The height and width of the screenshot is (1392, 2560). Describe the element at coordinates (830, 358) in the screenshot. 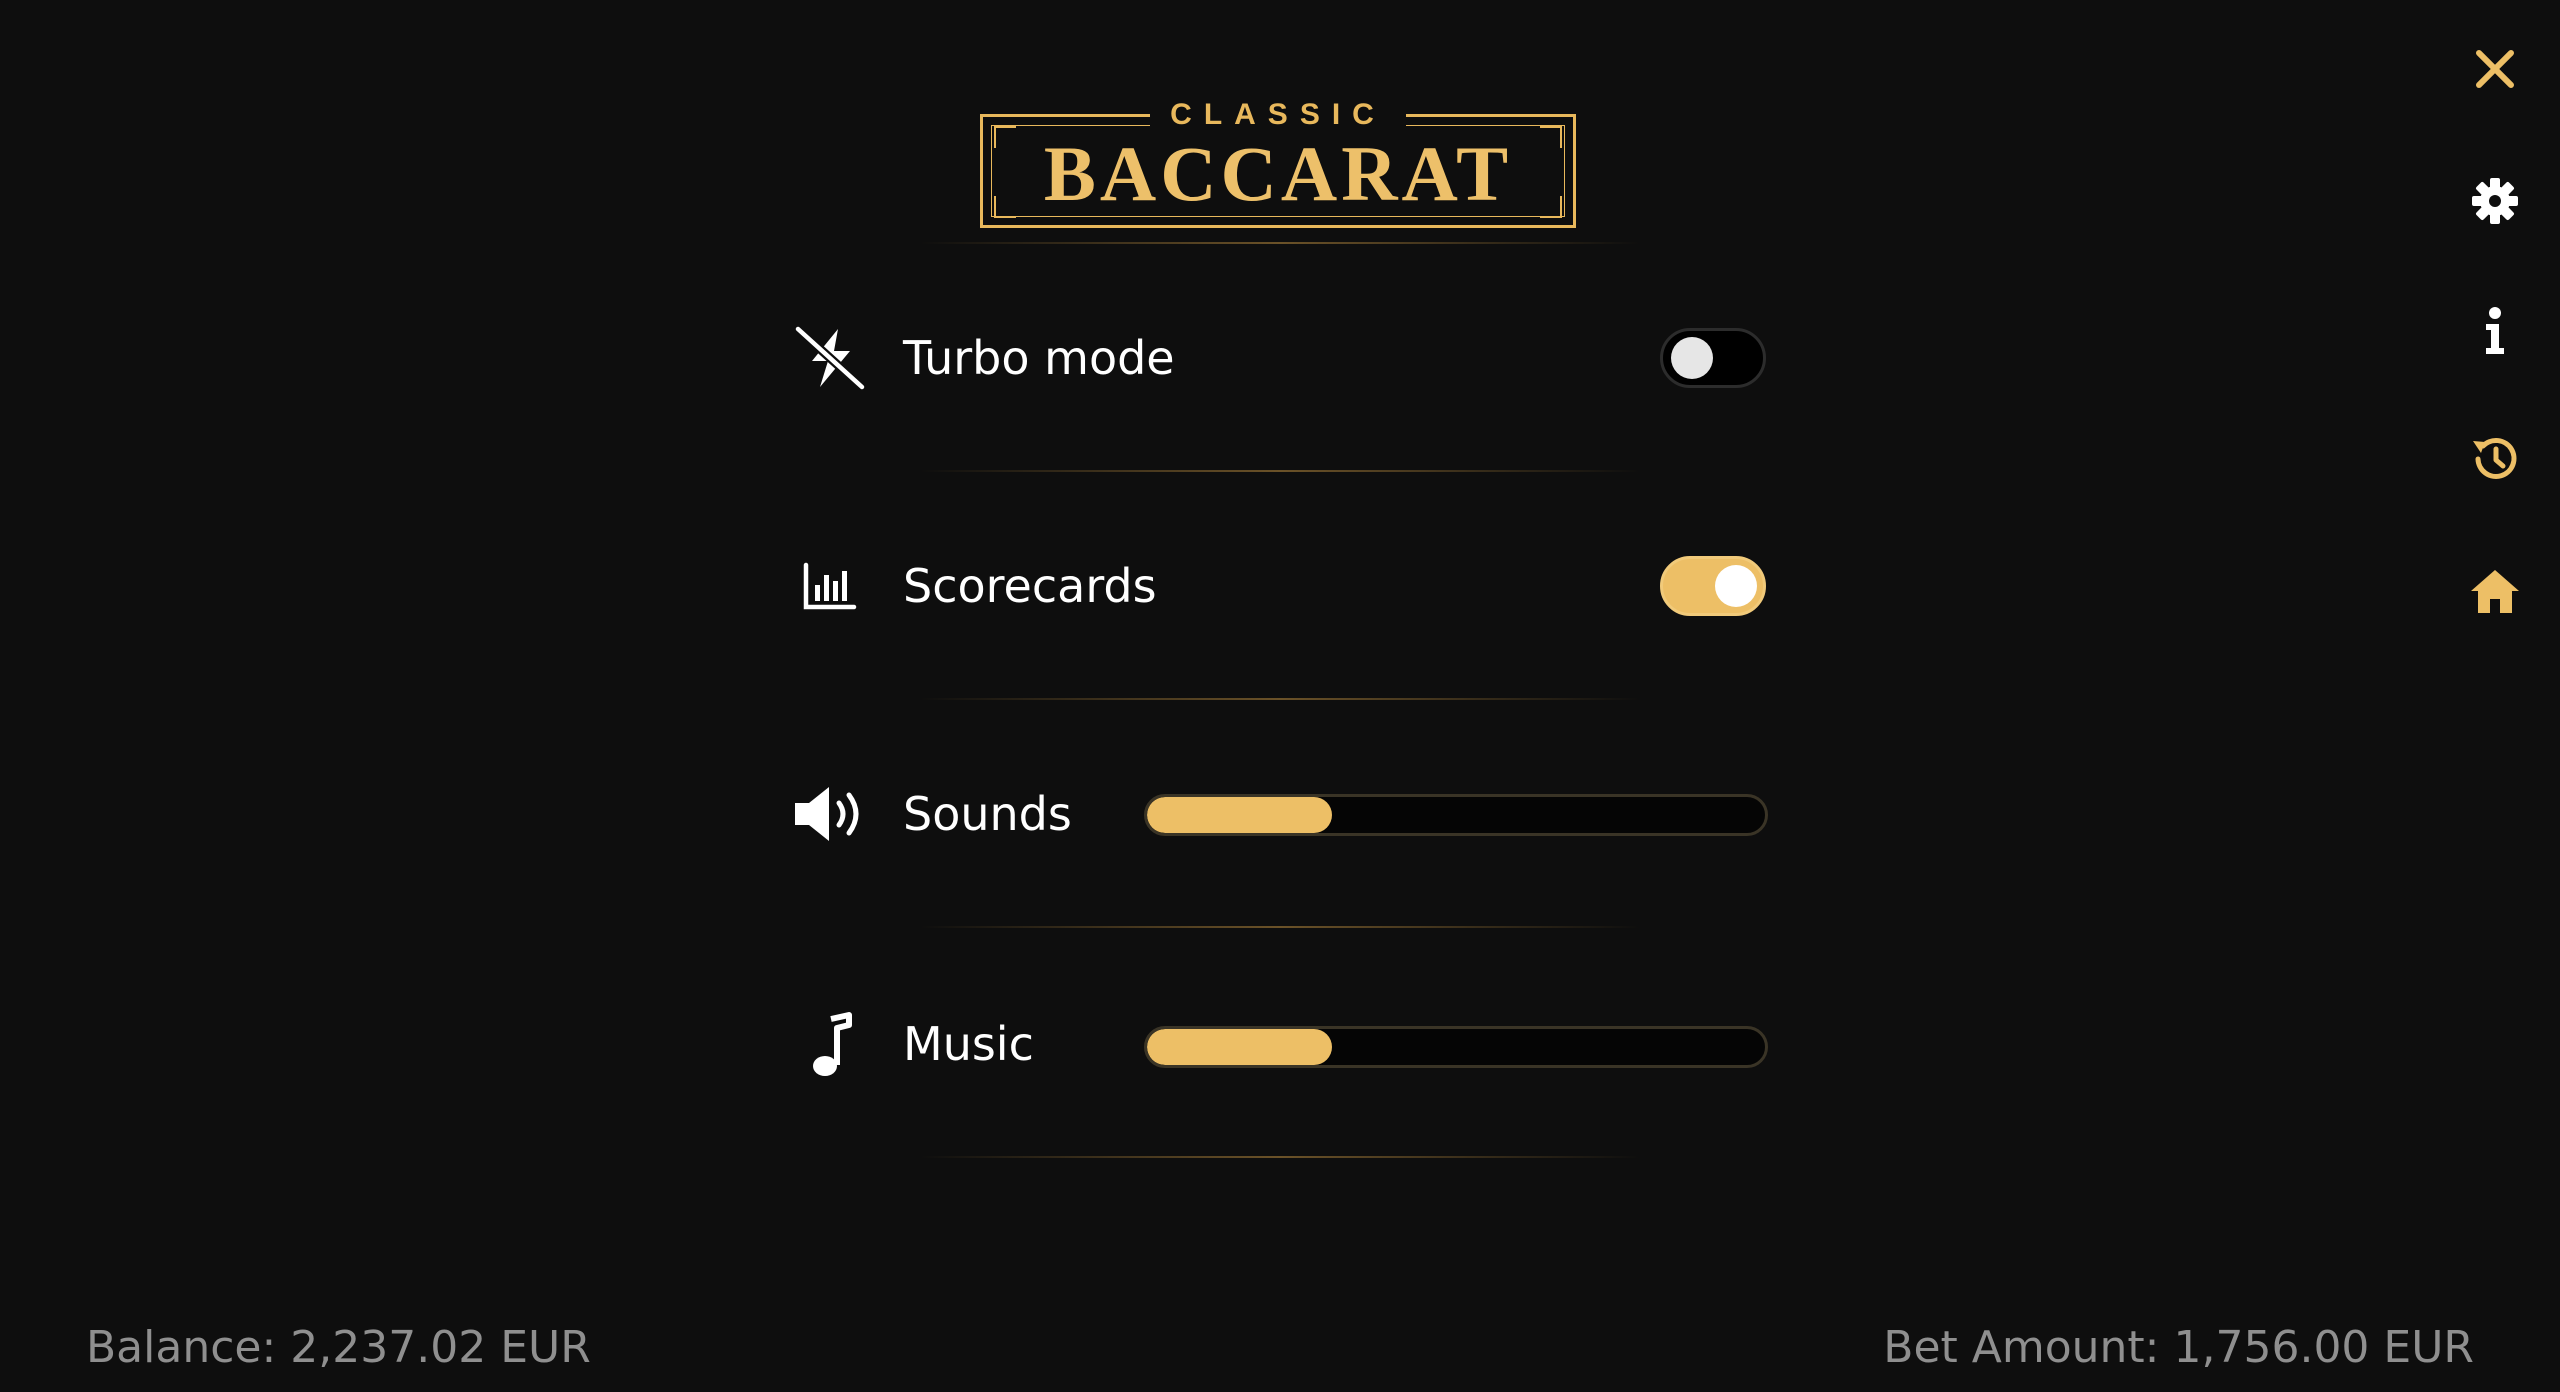

I see `turbo-off-icon` at that location.